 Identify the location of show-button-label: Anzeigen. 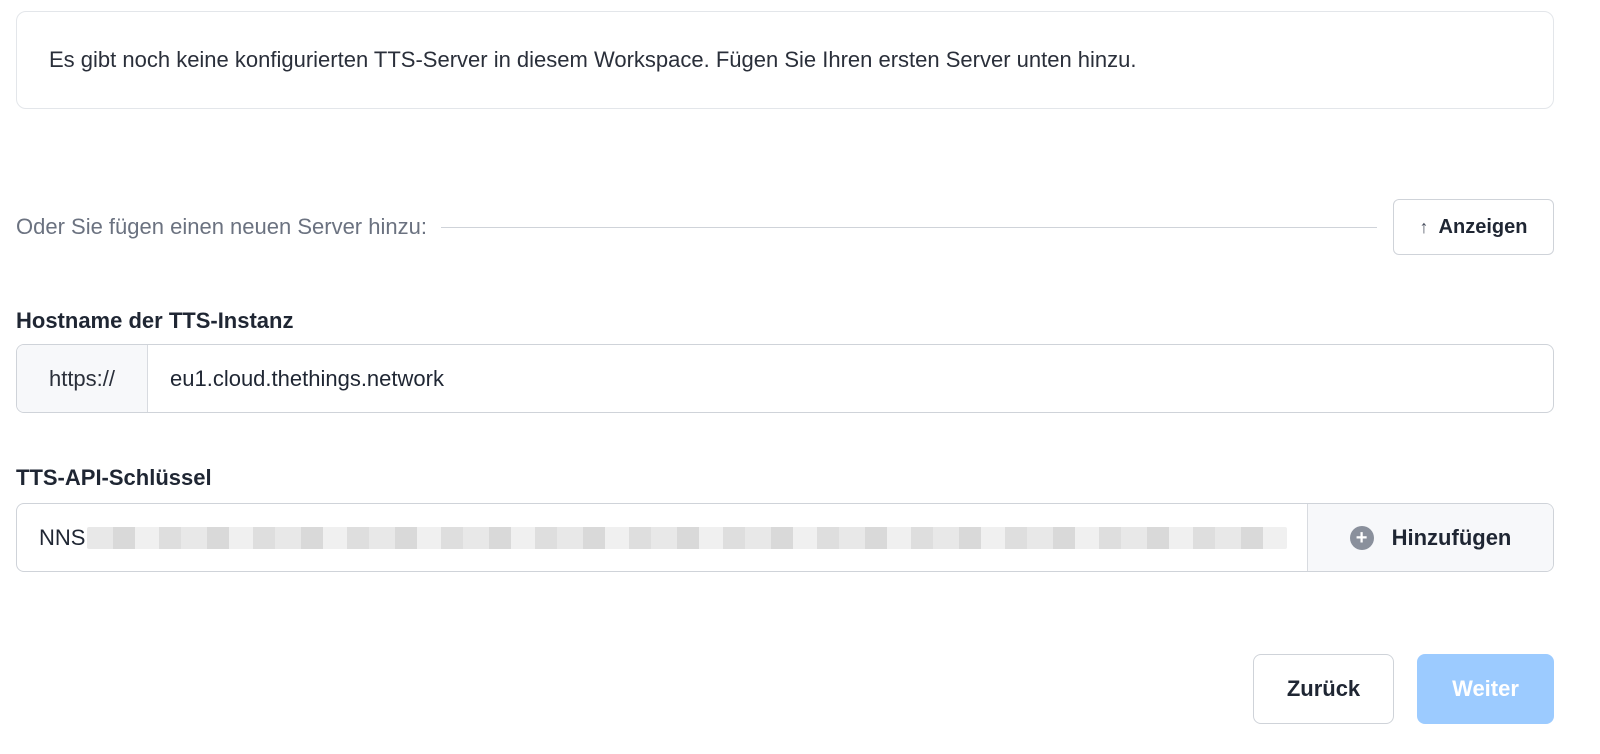
(1483, 226).